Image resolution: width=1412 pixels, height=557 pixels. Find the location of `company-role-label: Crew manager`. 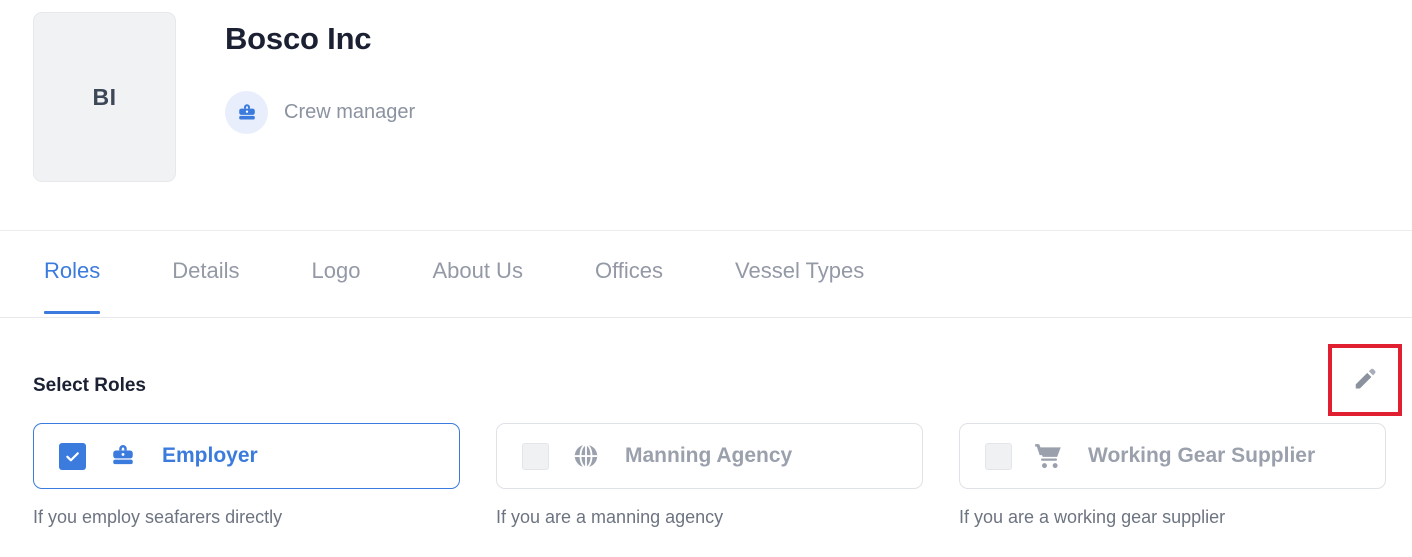

company-role-label: Crew manager is located at coordinates (350, 112).